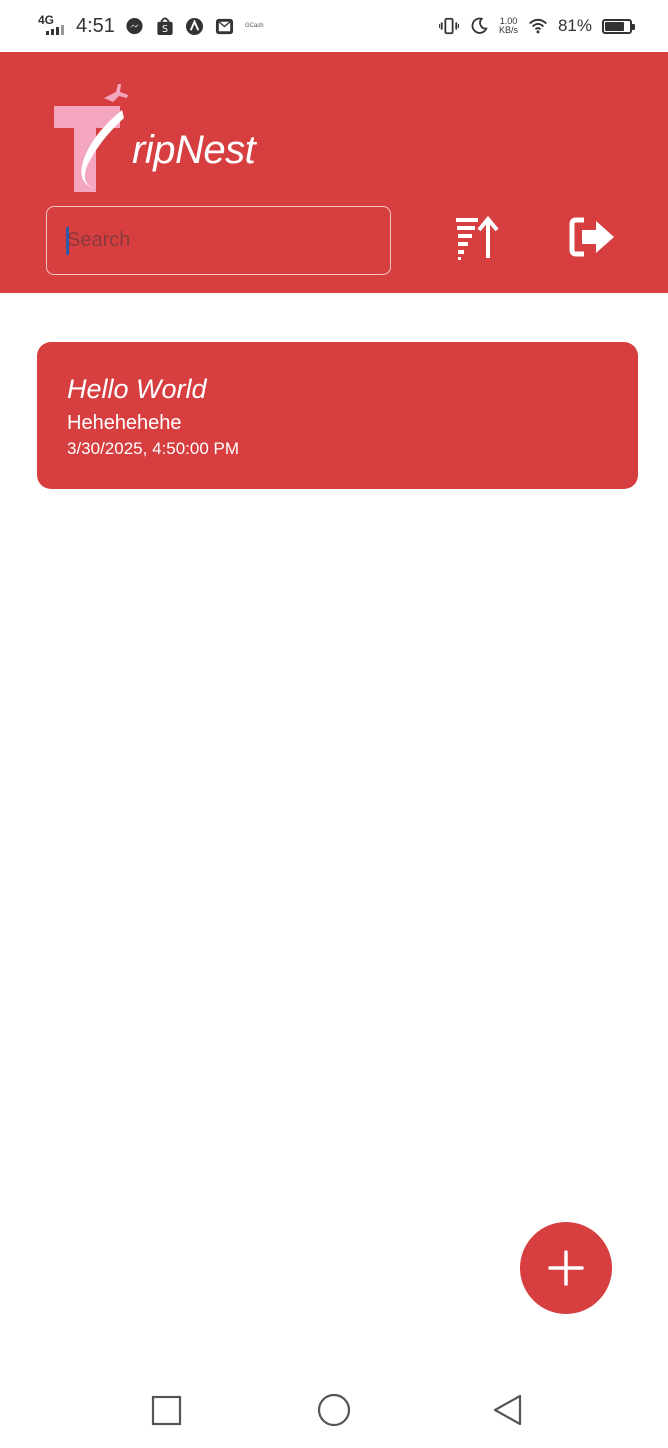  What do you see at coordinates (67, 241) in the screenshot?
I see `text-cursor` at bounding box center [67, 241].